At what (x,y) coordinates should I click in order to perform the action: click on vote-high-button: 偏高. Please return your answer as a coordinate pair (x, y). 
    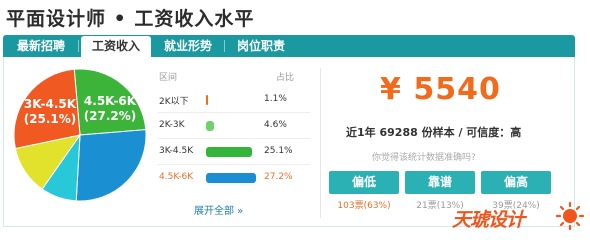
    Looking at the image, I should click on (516, 182).